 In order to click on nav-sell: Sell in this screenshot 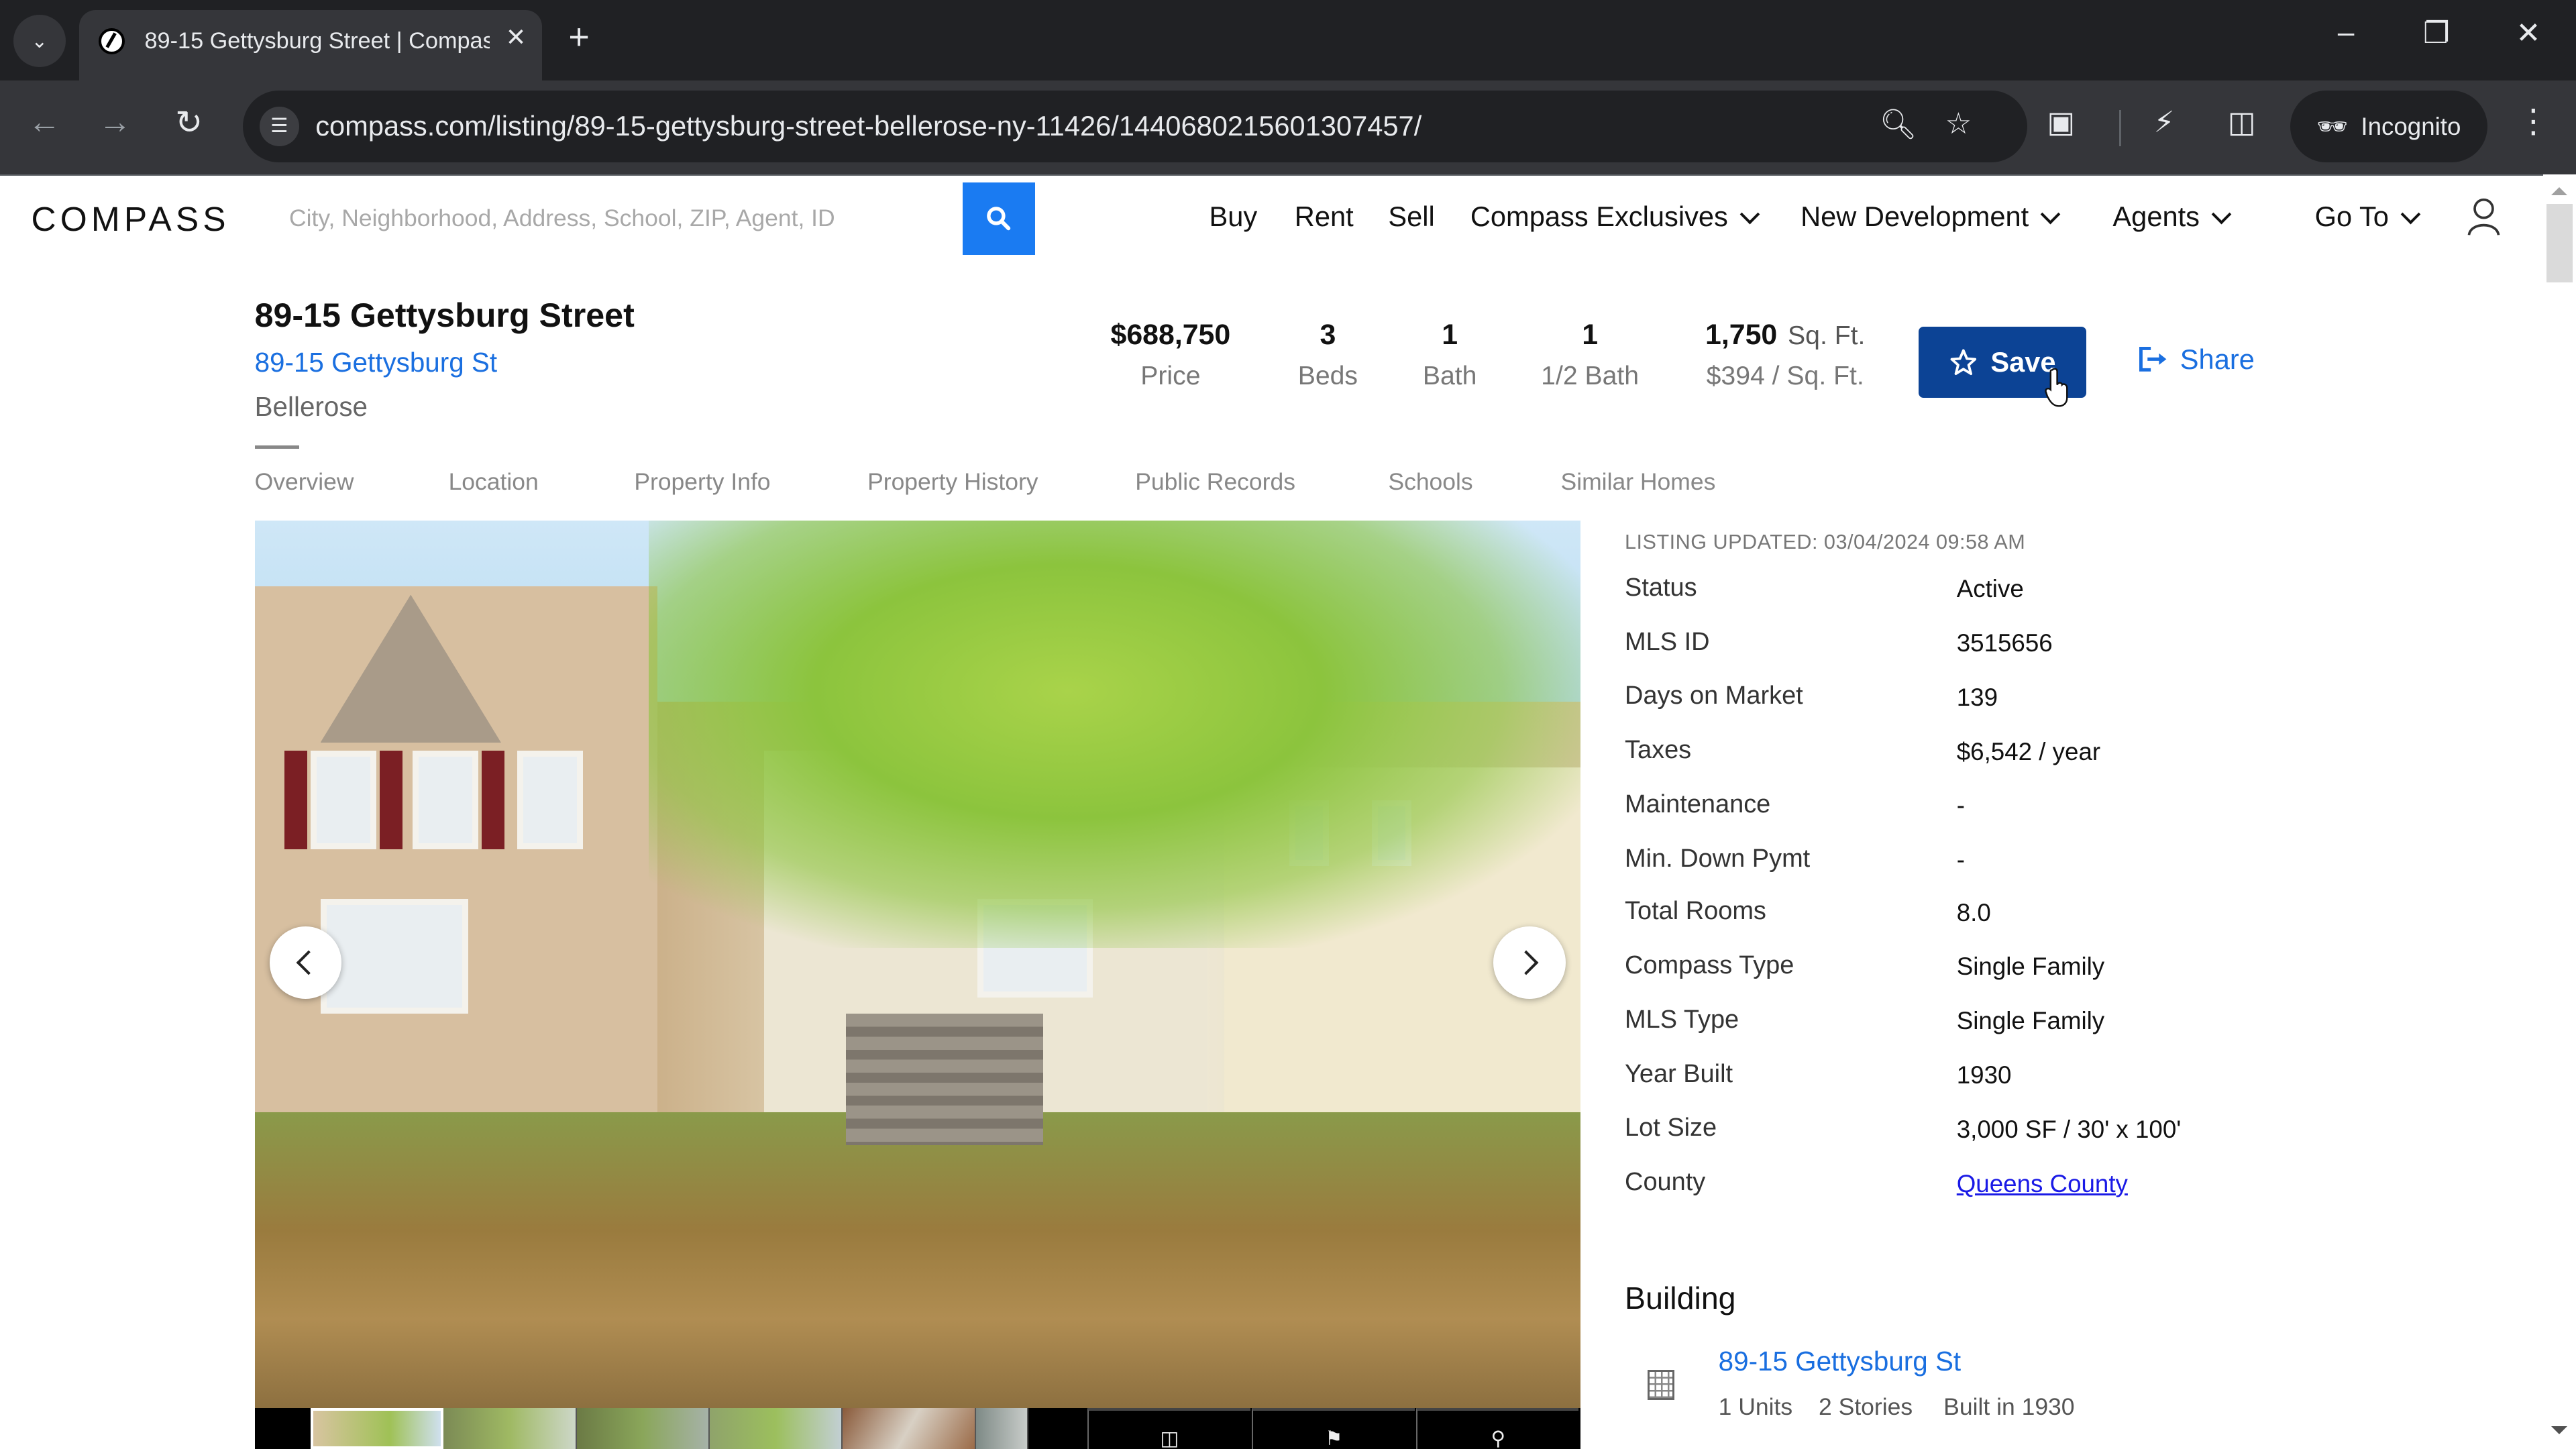, I will do `click(1411, 217)`.